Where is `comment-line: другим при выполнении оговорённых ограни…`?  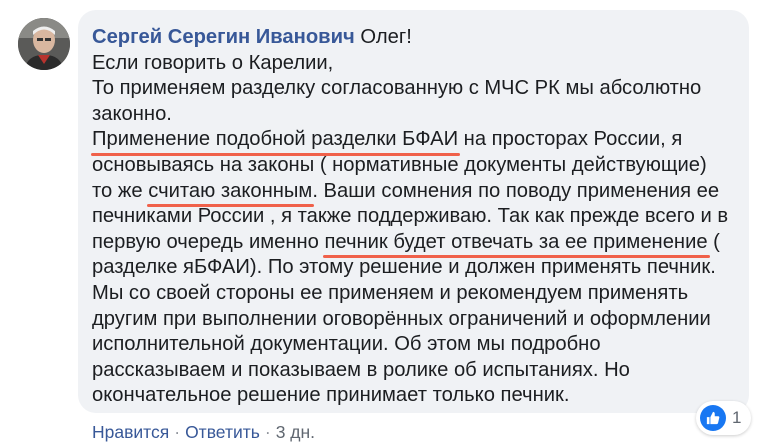 comment-line: другим при выполнении оговорённых ограни… is located at coordinates (417, 320).